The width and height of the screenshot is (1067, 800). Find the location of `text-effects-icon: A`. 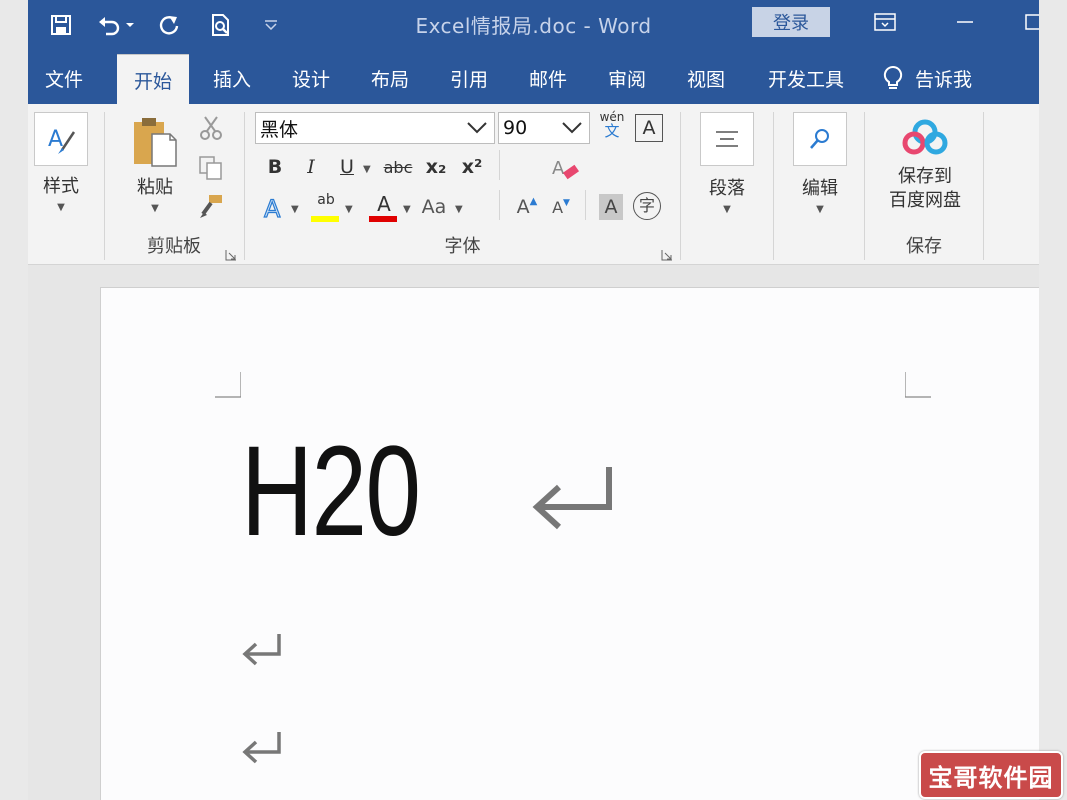

text-effects-icon: A is located at coordinates (275, 208).